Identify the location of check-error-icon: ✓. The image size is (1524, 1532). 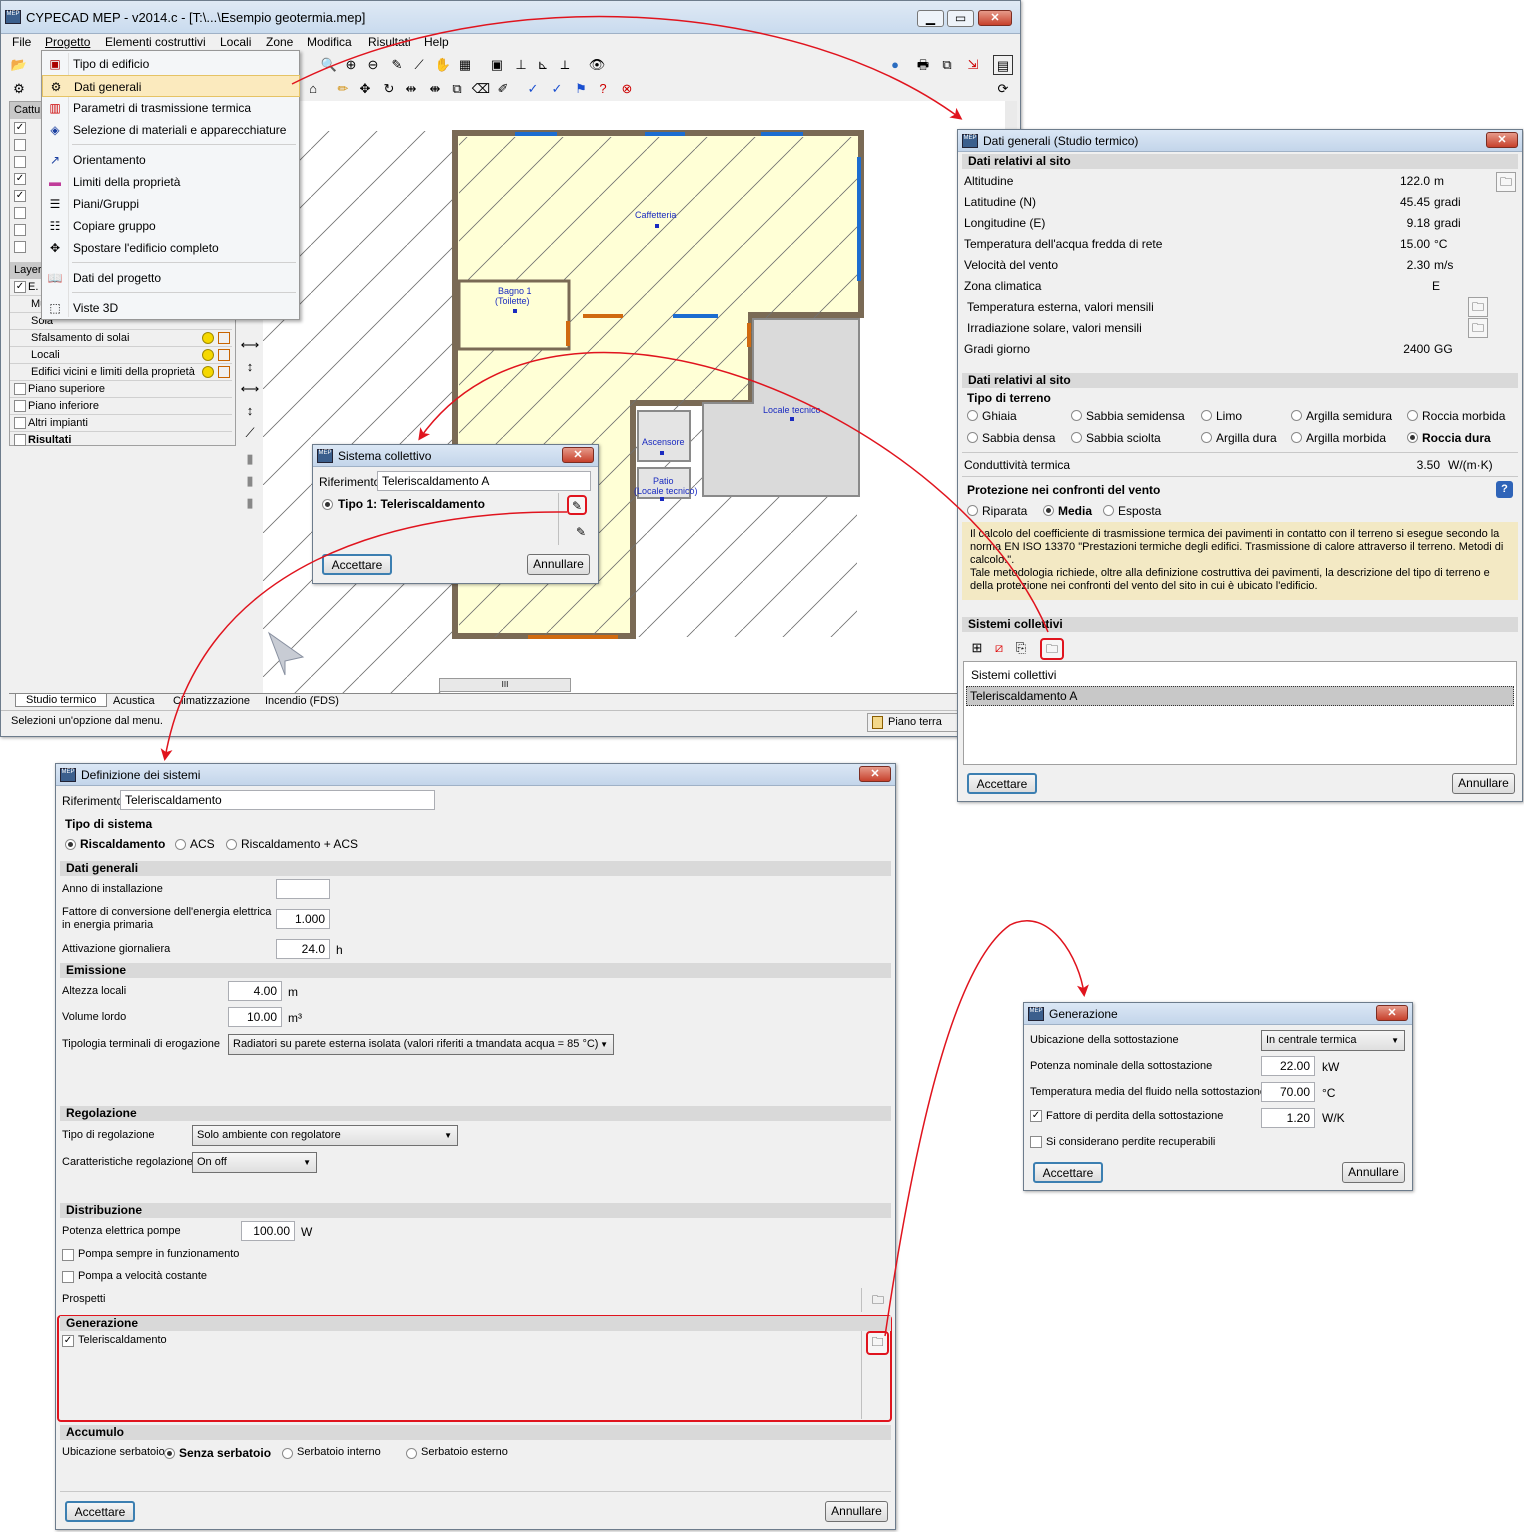
(557, 89).